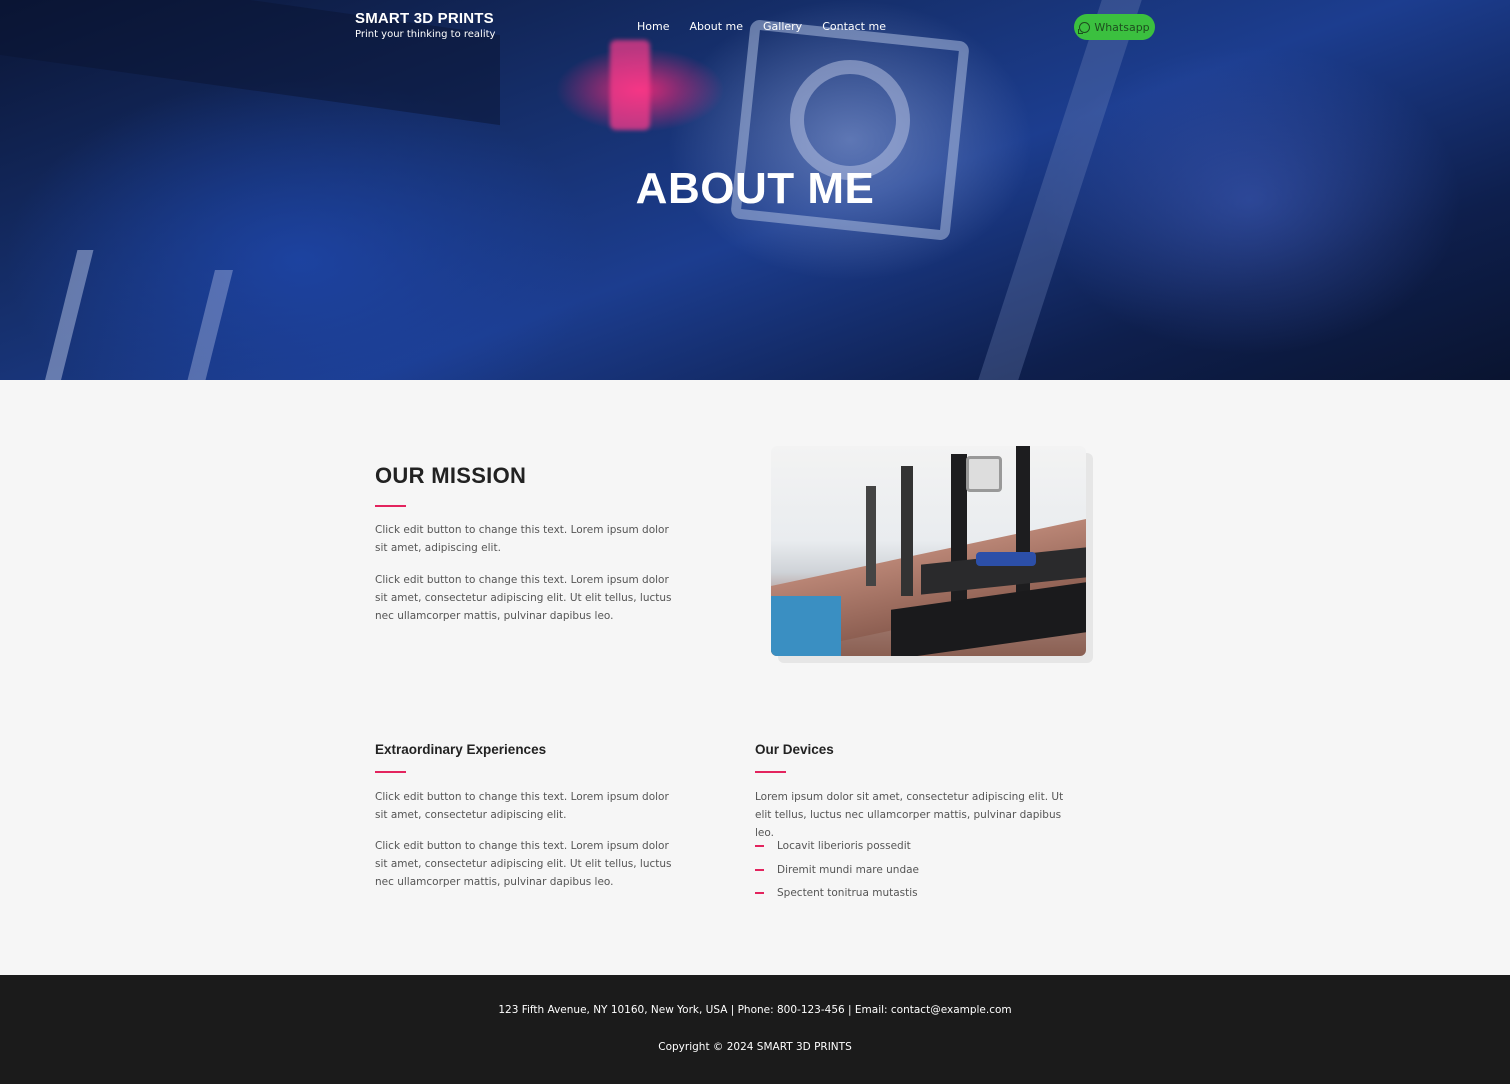 Image resolution: width=1510 pixels, height=1084 pixels. I want to click on nav-contact-me: Contact me, so click(854, 26).